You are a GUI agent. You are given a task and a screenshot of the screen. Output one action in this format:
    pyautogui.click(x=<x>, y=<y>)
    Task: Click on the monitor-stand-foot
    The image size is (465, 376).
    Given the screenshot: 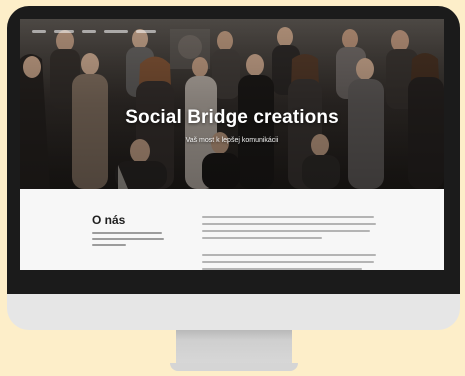 What is the action you would take?
    pyautogui.click(x=234, y=367)
    